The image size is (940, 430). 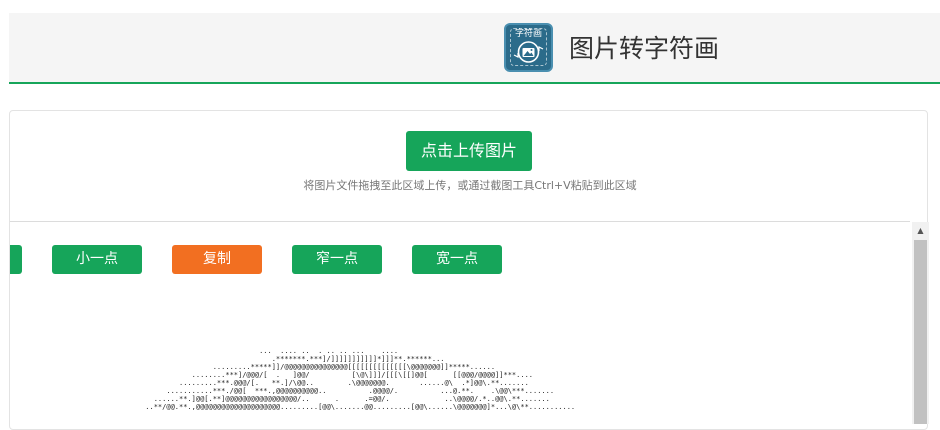 What do you see at coordinates (644, 48) in the screenshot?
I see `page-title: 图片转字符画` at bounding box center [644, 48].